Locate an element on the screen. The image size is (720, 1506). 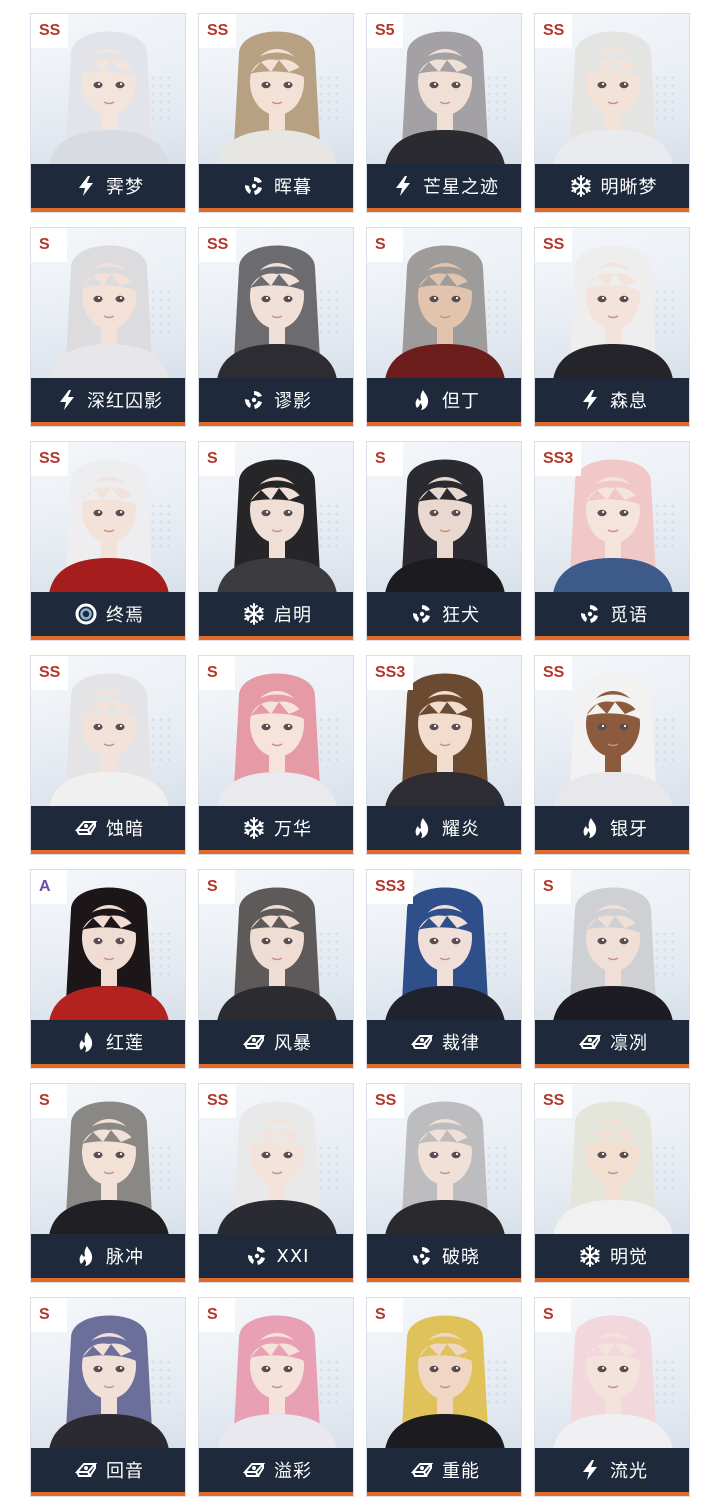
character-name: 觅语 is located at coordinates (629, 615).